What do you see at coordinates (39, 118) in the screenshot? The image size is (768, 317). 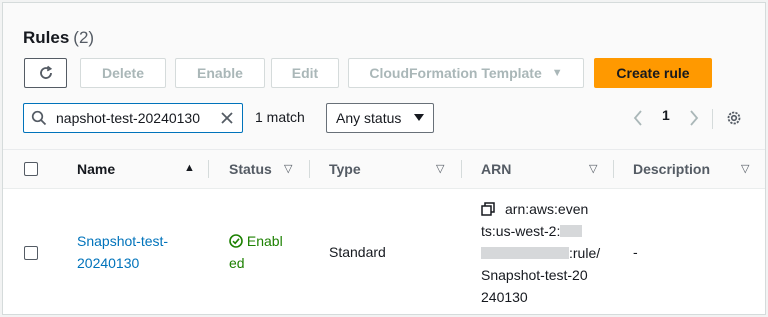 I see `search-icon` at bounding box center [39, 118].